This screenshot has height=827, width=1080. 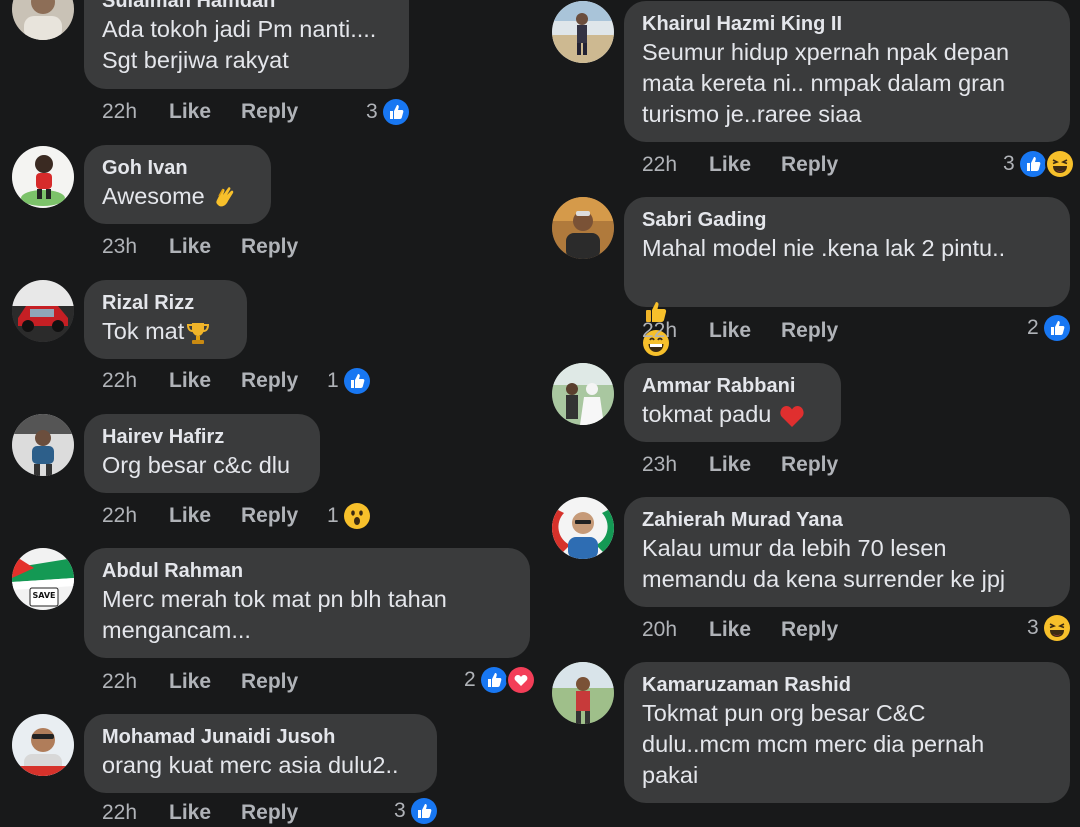 What do you see at coordinates (520, 680) in the screenshot?
I see `love-reaction-icon` at bounding box center [520, 680].